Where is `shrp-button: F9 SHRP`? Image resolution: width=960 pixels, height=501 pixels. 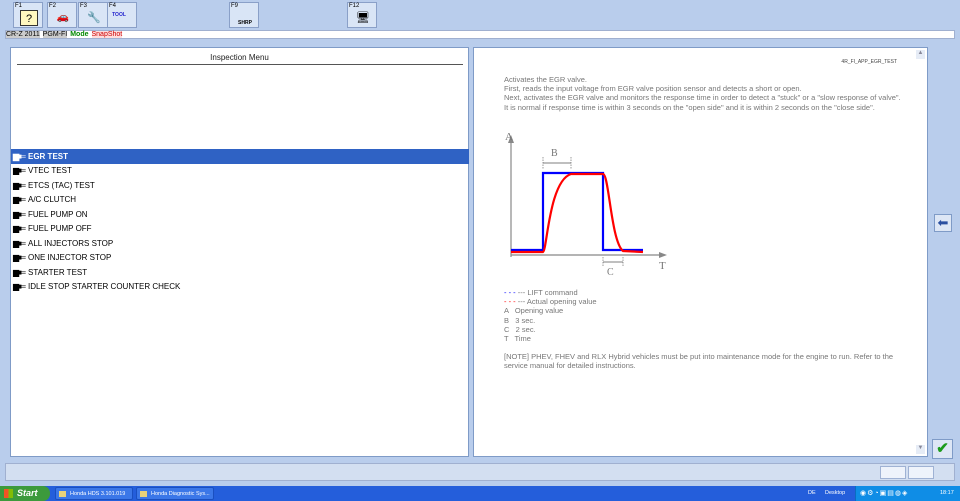 shrp-button: F9 SHRP is located at coordinates (244, 15).